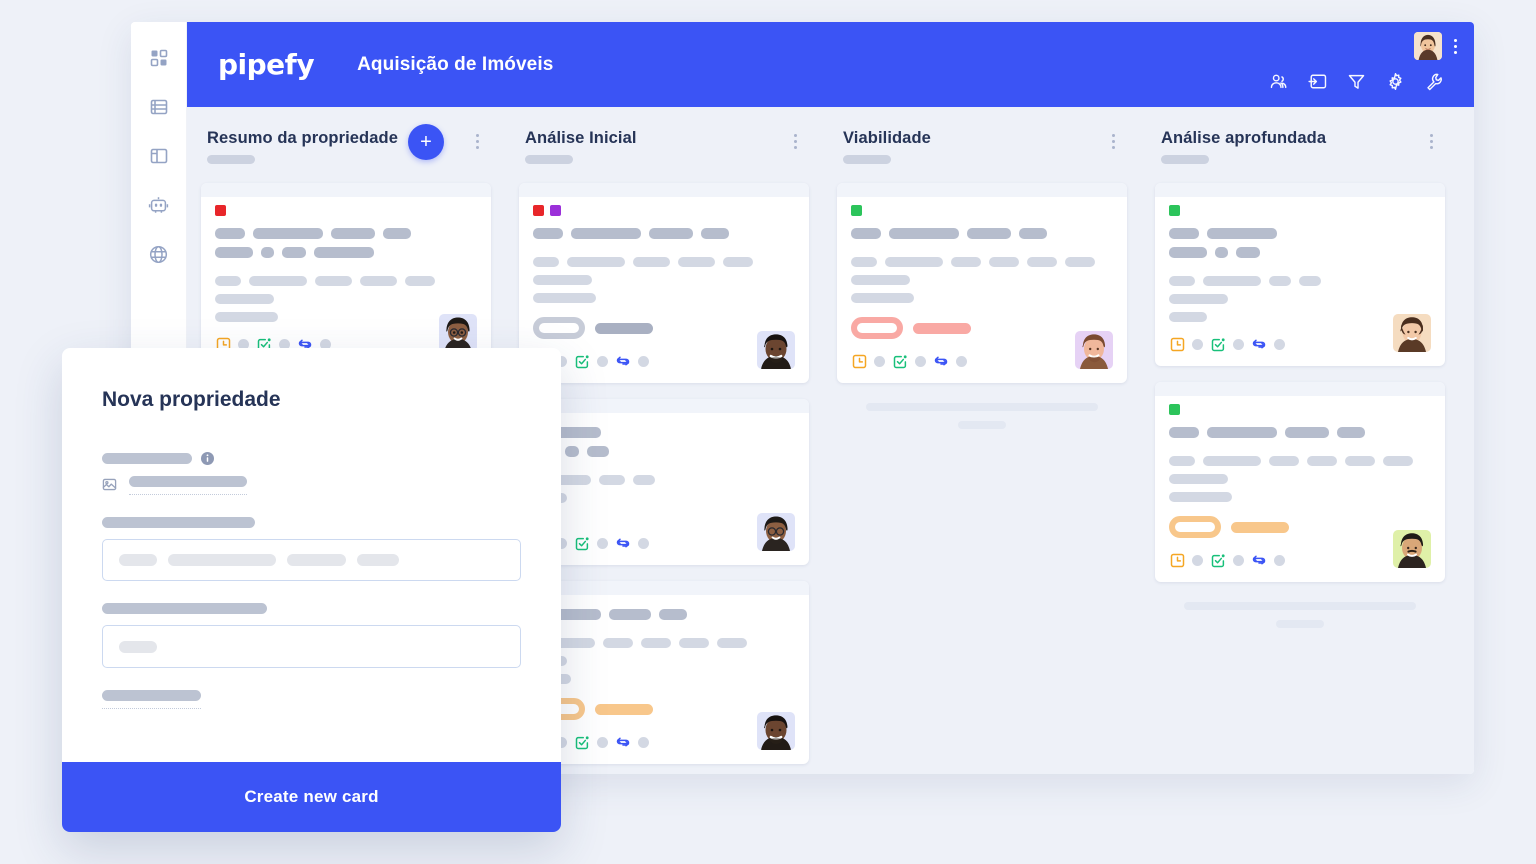  Describe the element at coordinates (1356, 81) in the screenshot. I see `filter-icon` at that location.